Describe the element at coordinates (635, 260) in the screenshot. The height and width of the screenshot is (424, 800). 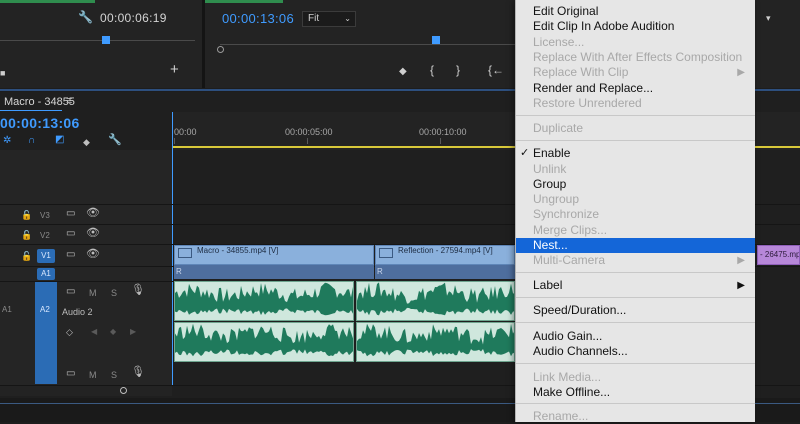
I see `menu-item-multi-camera: Multi-Camera ▶` at that location.